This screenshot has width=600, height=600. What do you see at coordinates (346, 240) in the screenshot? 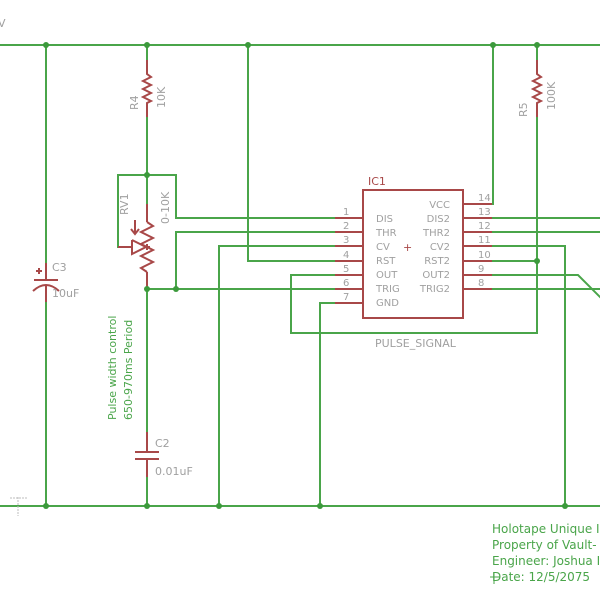
I see `pin-3-number: 3` at bounding box center [346, 240].